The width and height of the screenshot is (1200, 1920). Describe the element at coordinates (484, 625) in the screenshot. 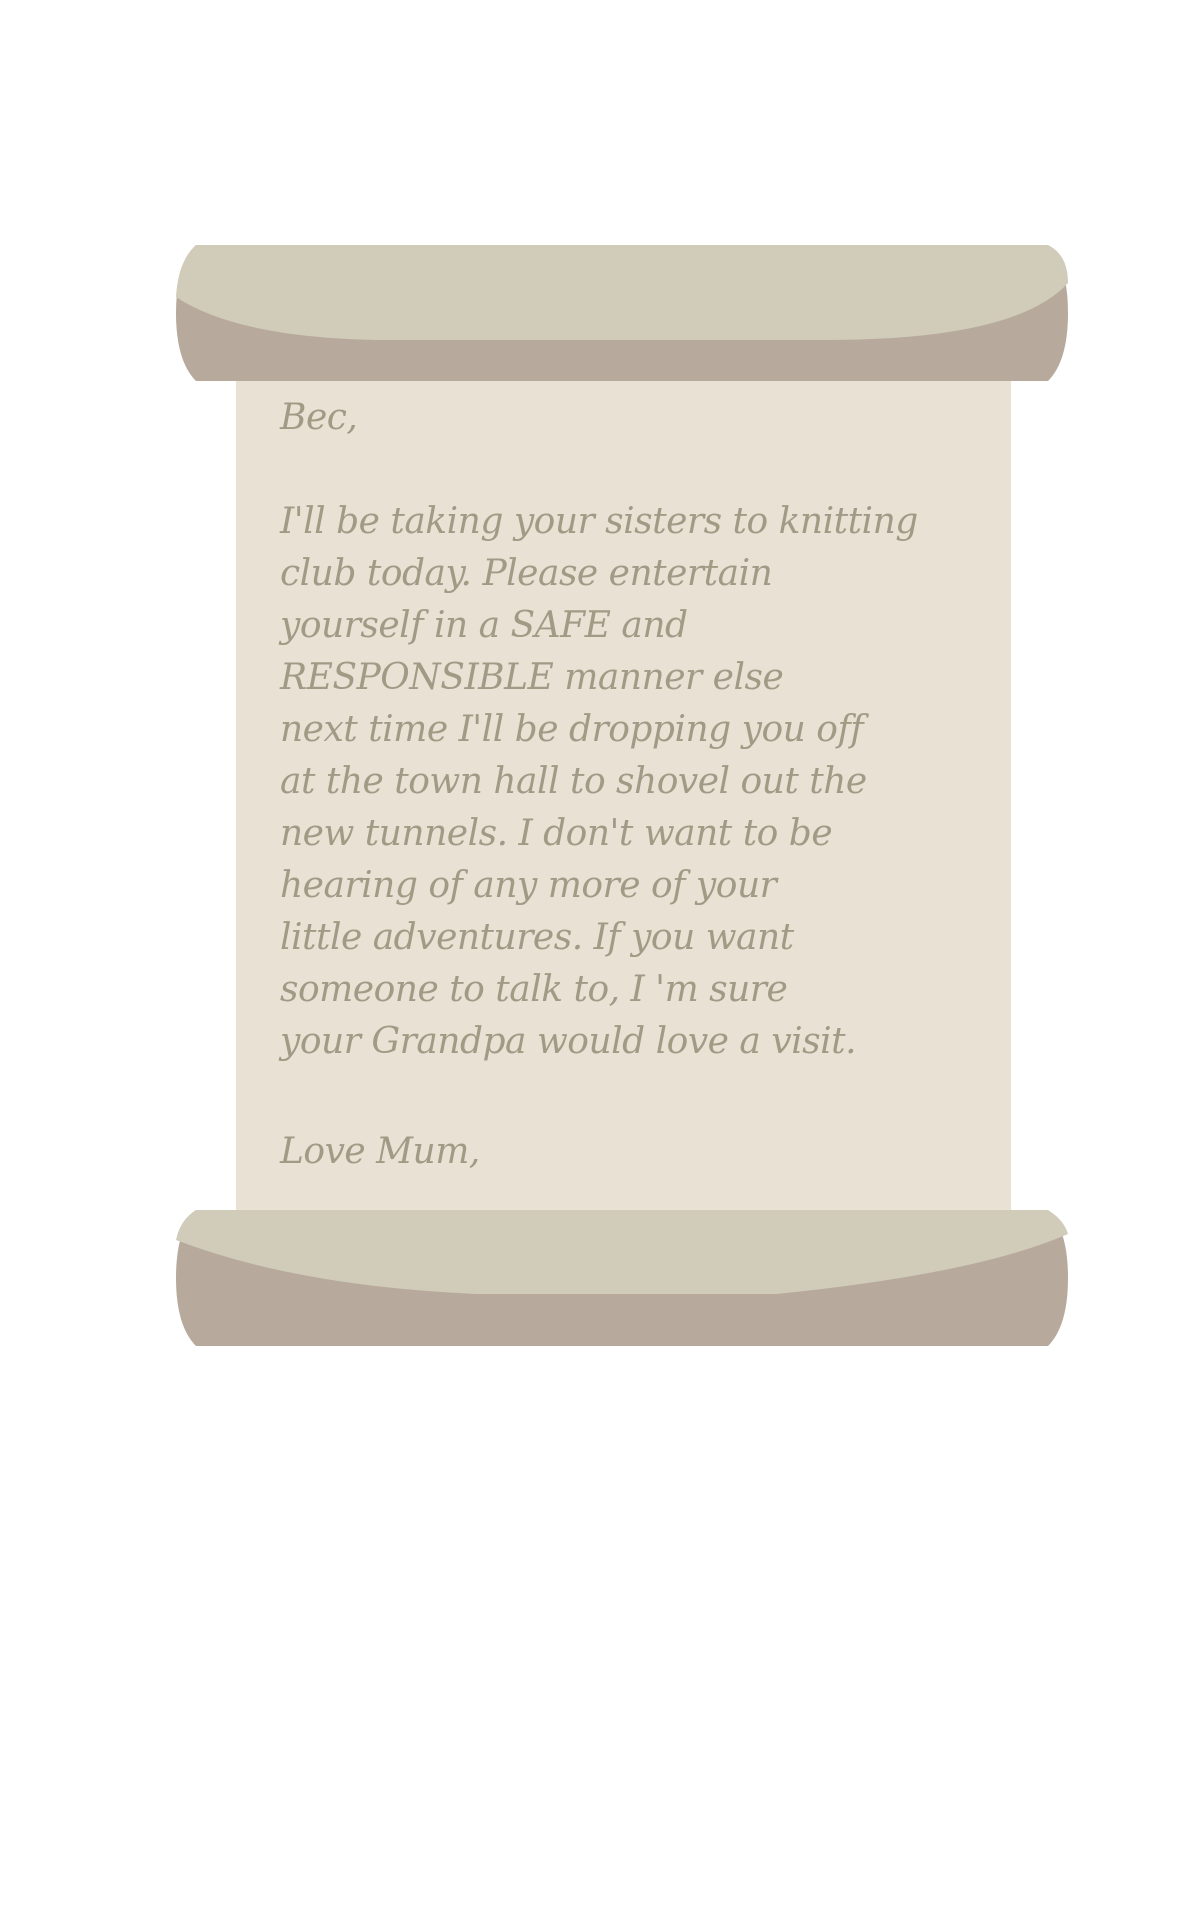

I see `letter-line: yourself in a SAFE and` at that location.